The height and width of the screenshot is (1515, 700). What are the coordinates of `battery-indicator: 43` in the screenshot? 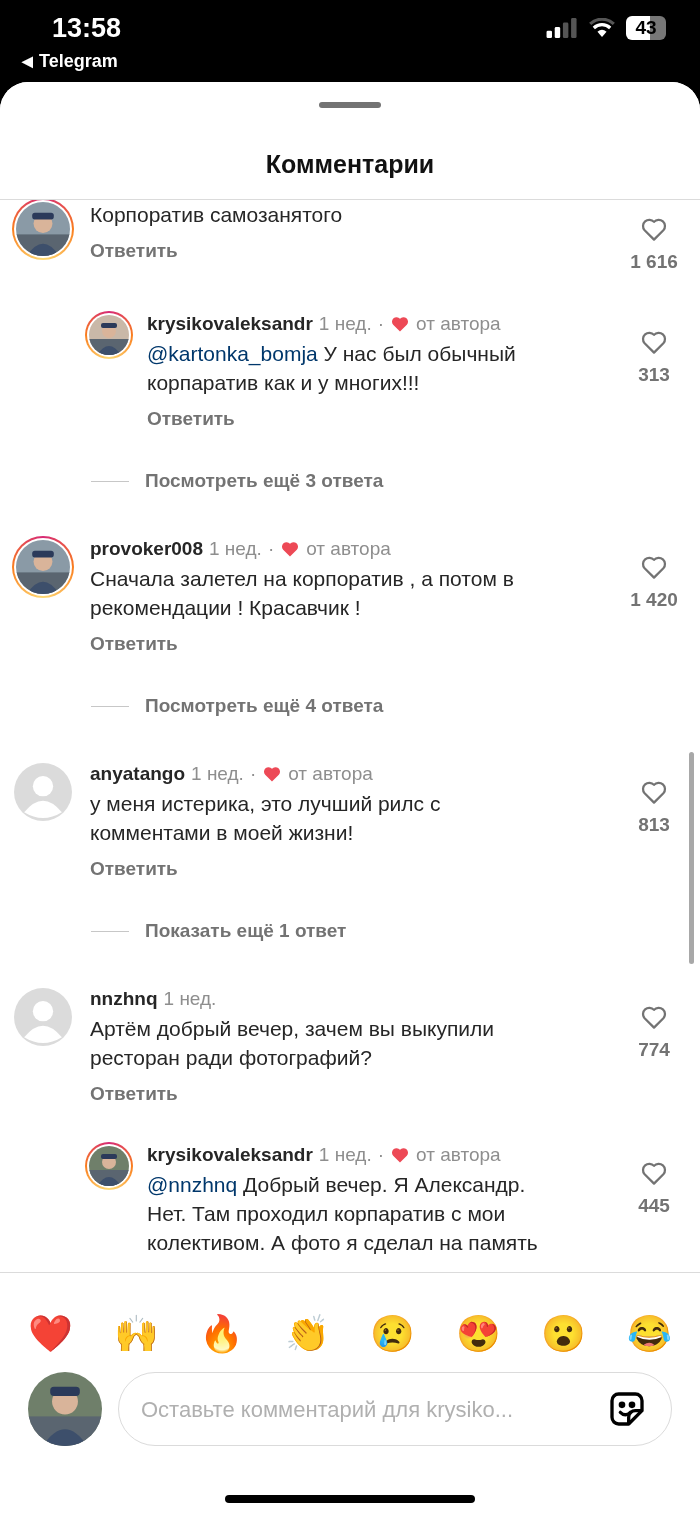 It's located at (646, 28).